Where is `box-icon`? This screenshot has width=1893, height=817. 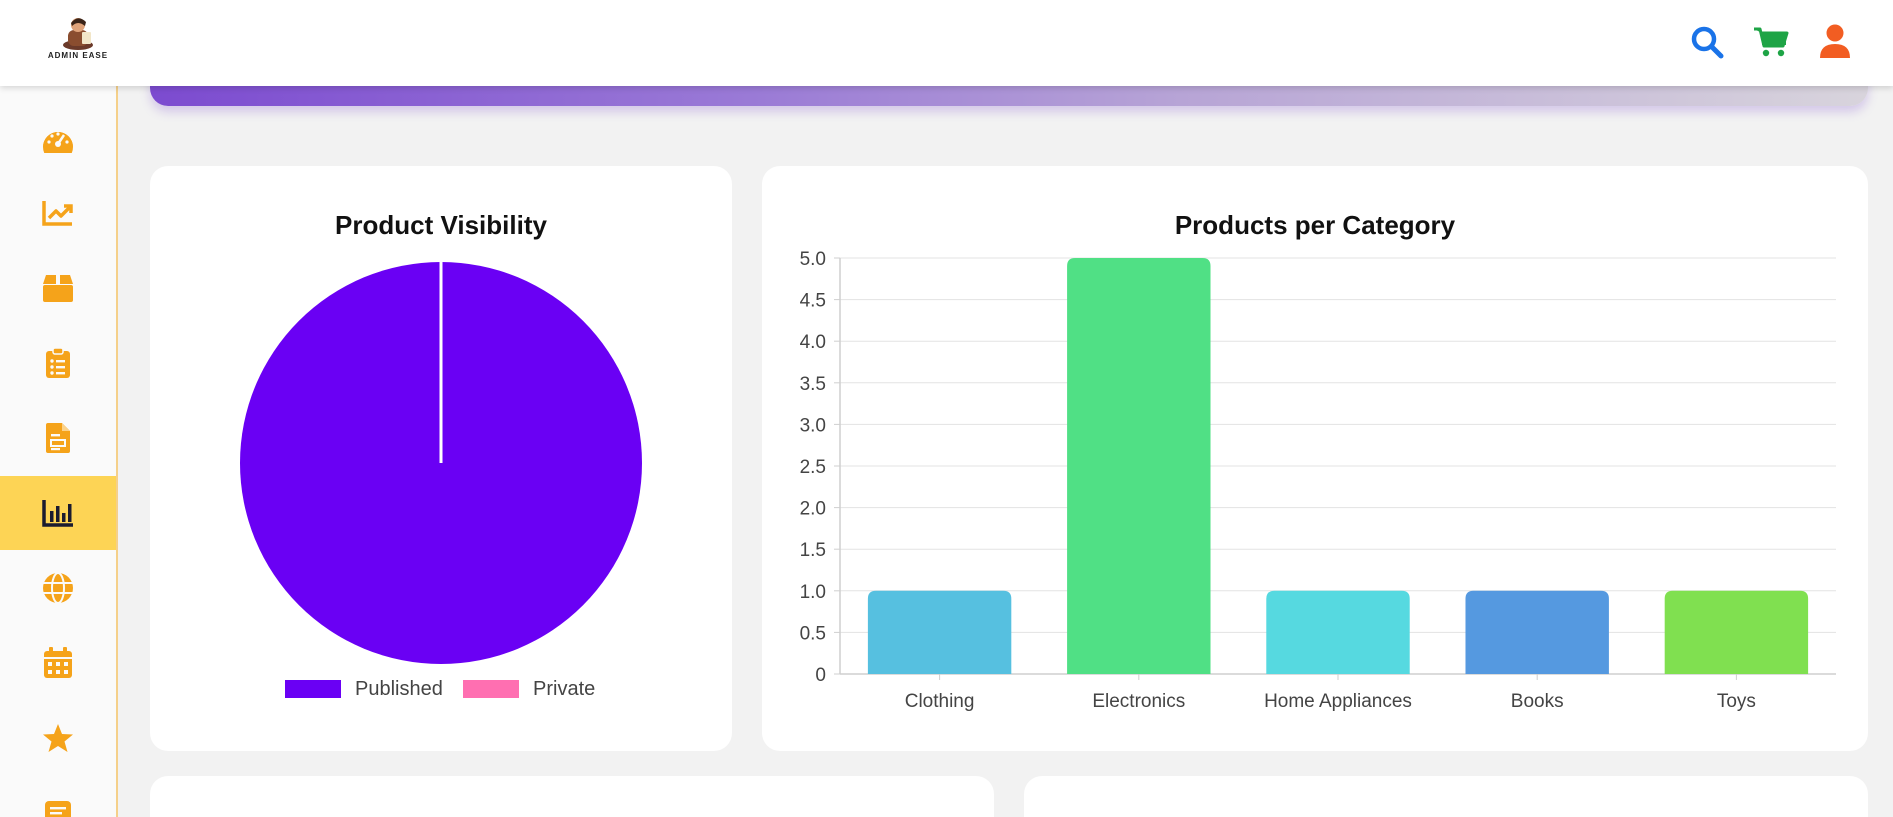
box-icon is located at coordinates (58, 288).